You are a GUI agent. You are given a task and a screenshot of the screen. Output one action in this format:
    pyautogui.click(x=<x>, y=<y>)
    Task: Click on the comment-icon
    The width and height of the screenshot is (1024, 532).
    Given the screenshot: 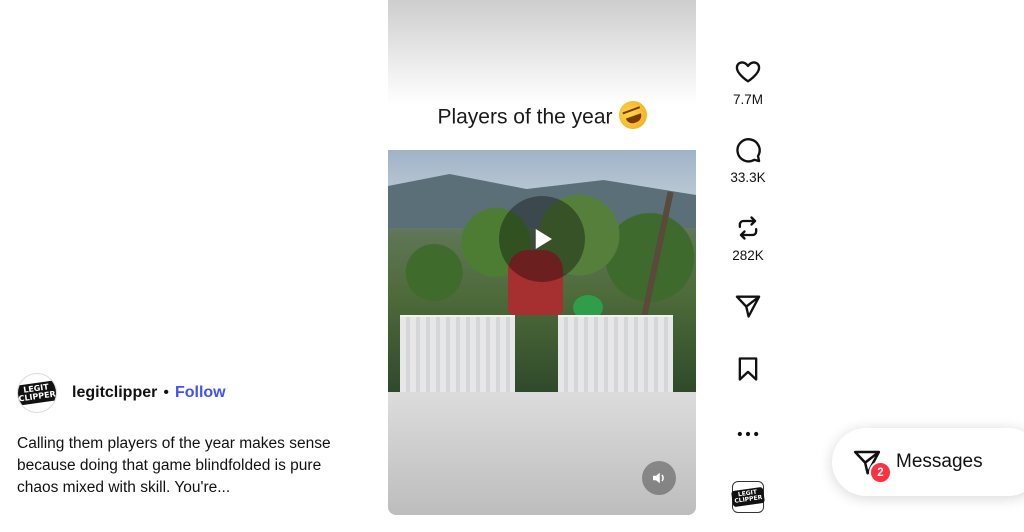 What is the action you would take?
    pyautogui.click(x=748, y=150)
    